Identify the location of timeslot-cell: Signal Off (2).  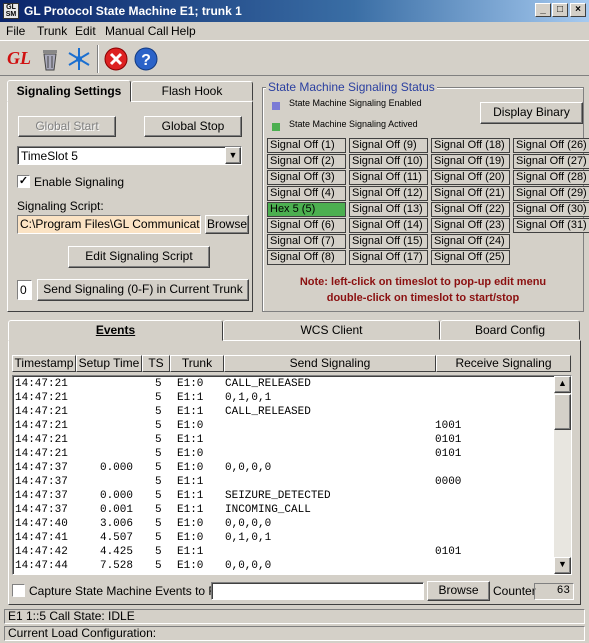
(306, 161).